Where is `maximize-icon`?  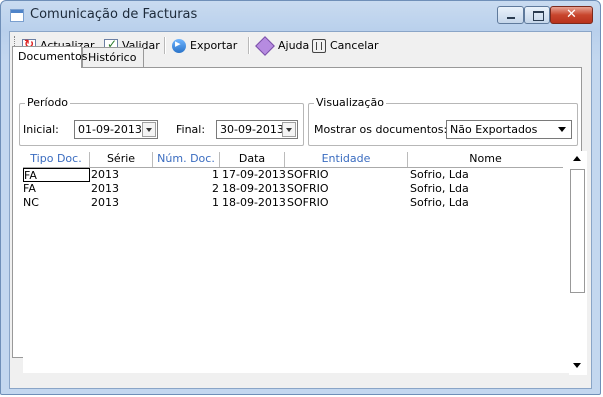
maximize-icon is located at coordinates (538, 16).